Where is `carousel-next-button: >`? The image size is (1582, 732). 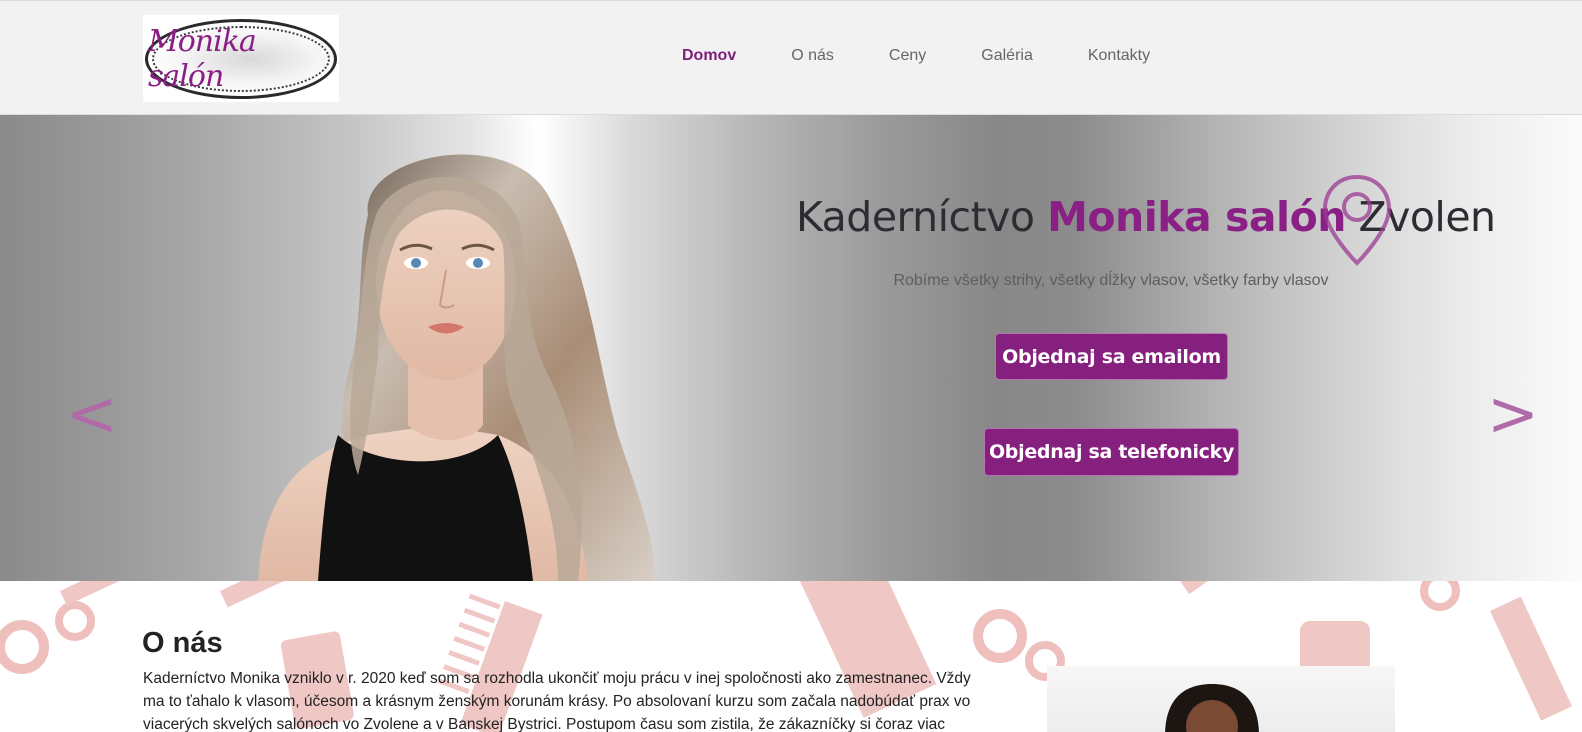 carousel-next-button: > is located at coordinates (1513, 414).